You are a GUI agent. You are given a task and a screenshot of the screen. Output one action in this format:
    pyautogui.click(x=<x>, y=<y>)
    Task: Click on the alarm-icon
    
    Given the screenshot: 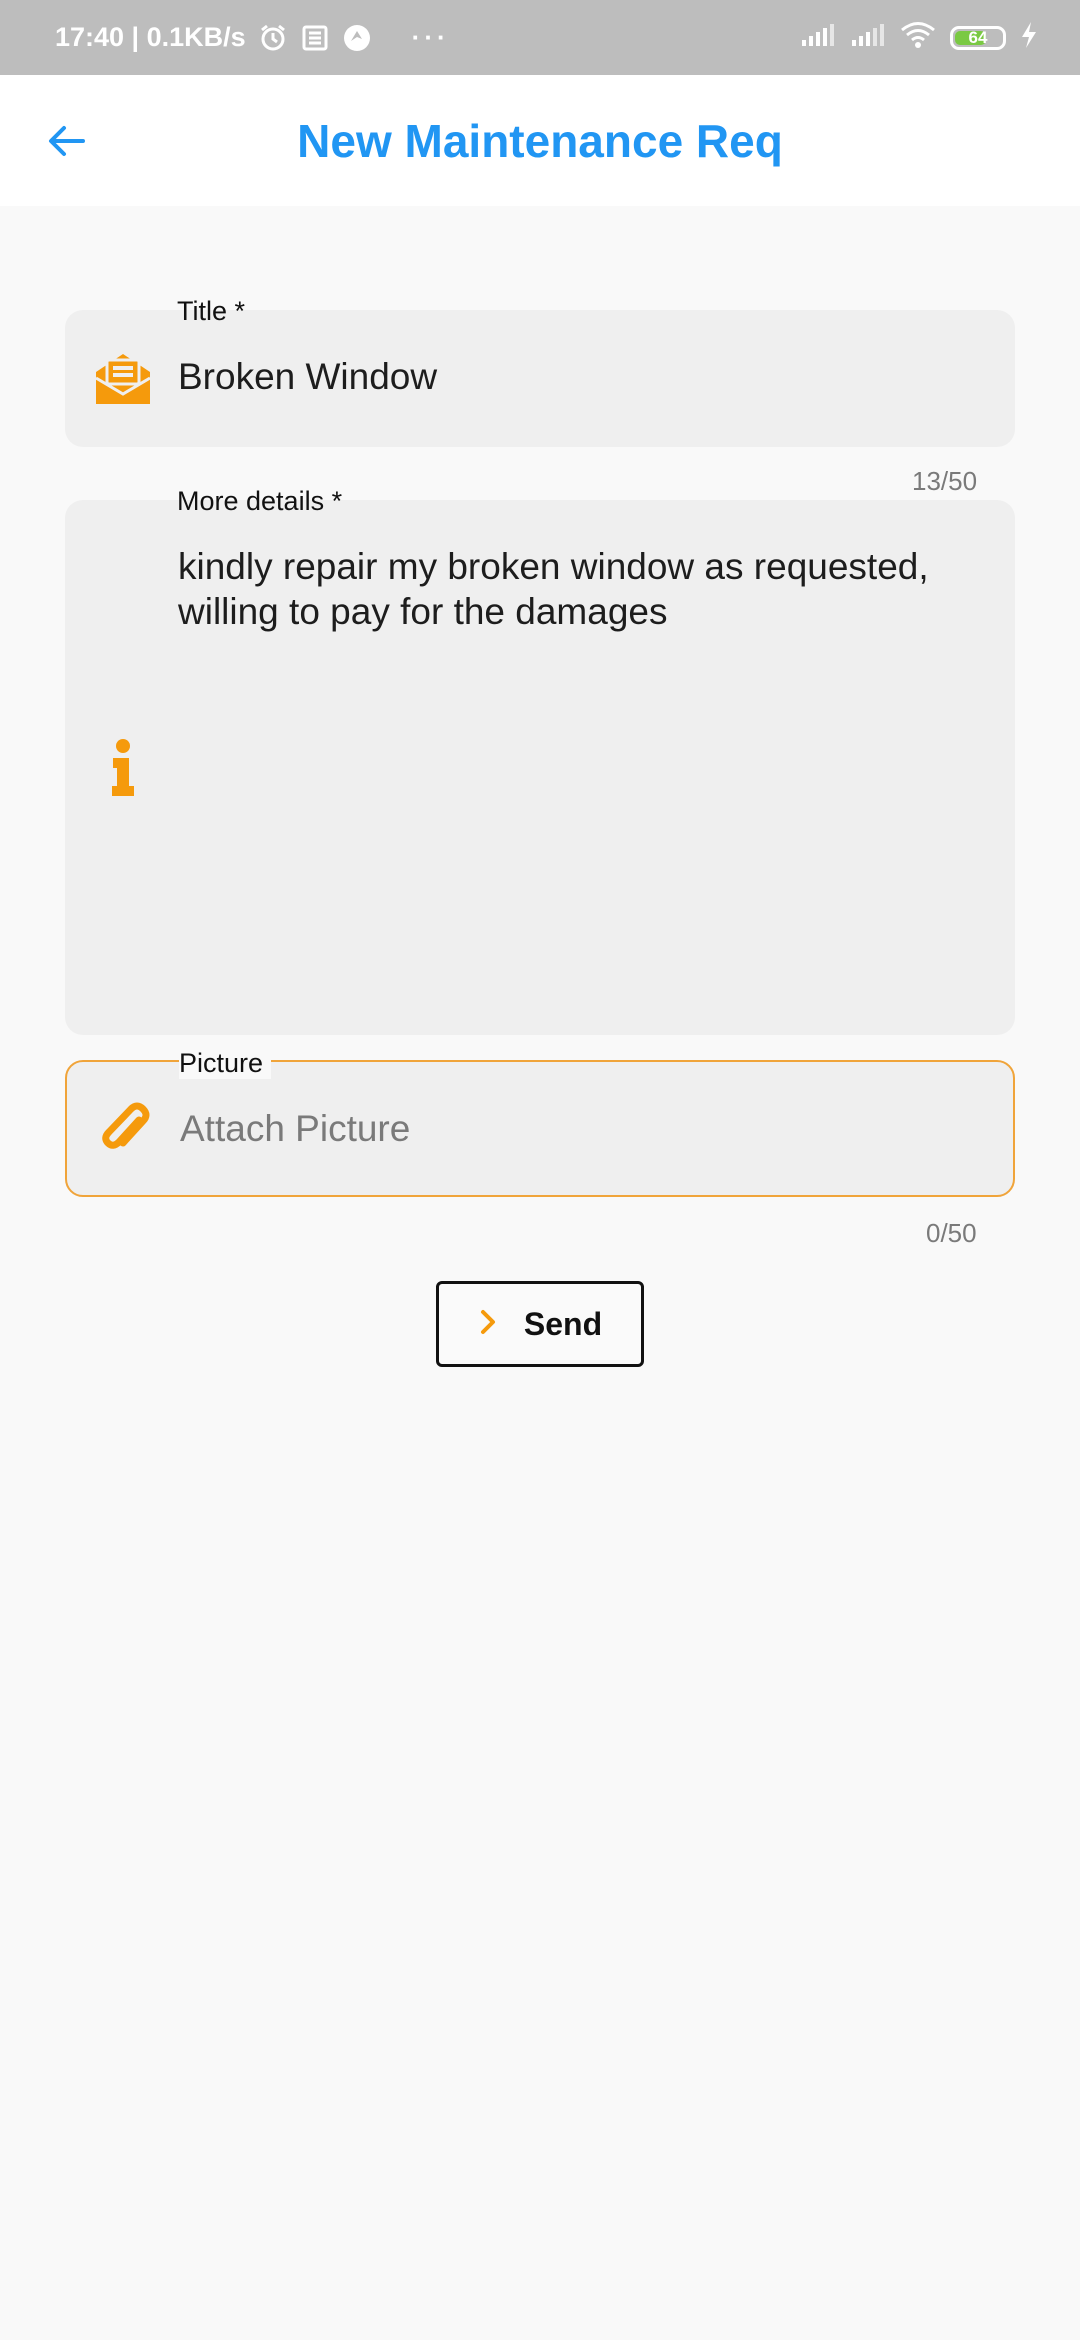 What is the action you would take?
    pyautogui.click(x=273, y=38)
    